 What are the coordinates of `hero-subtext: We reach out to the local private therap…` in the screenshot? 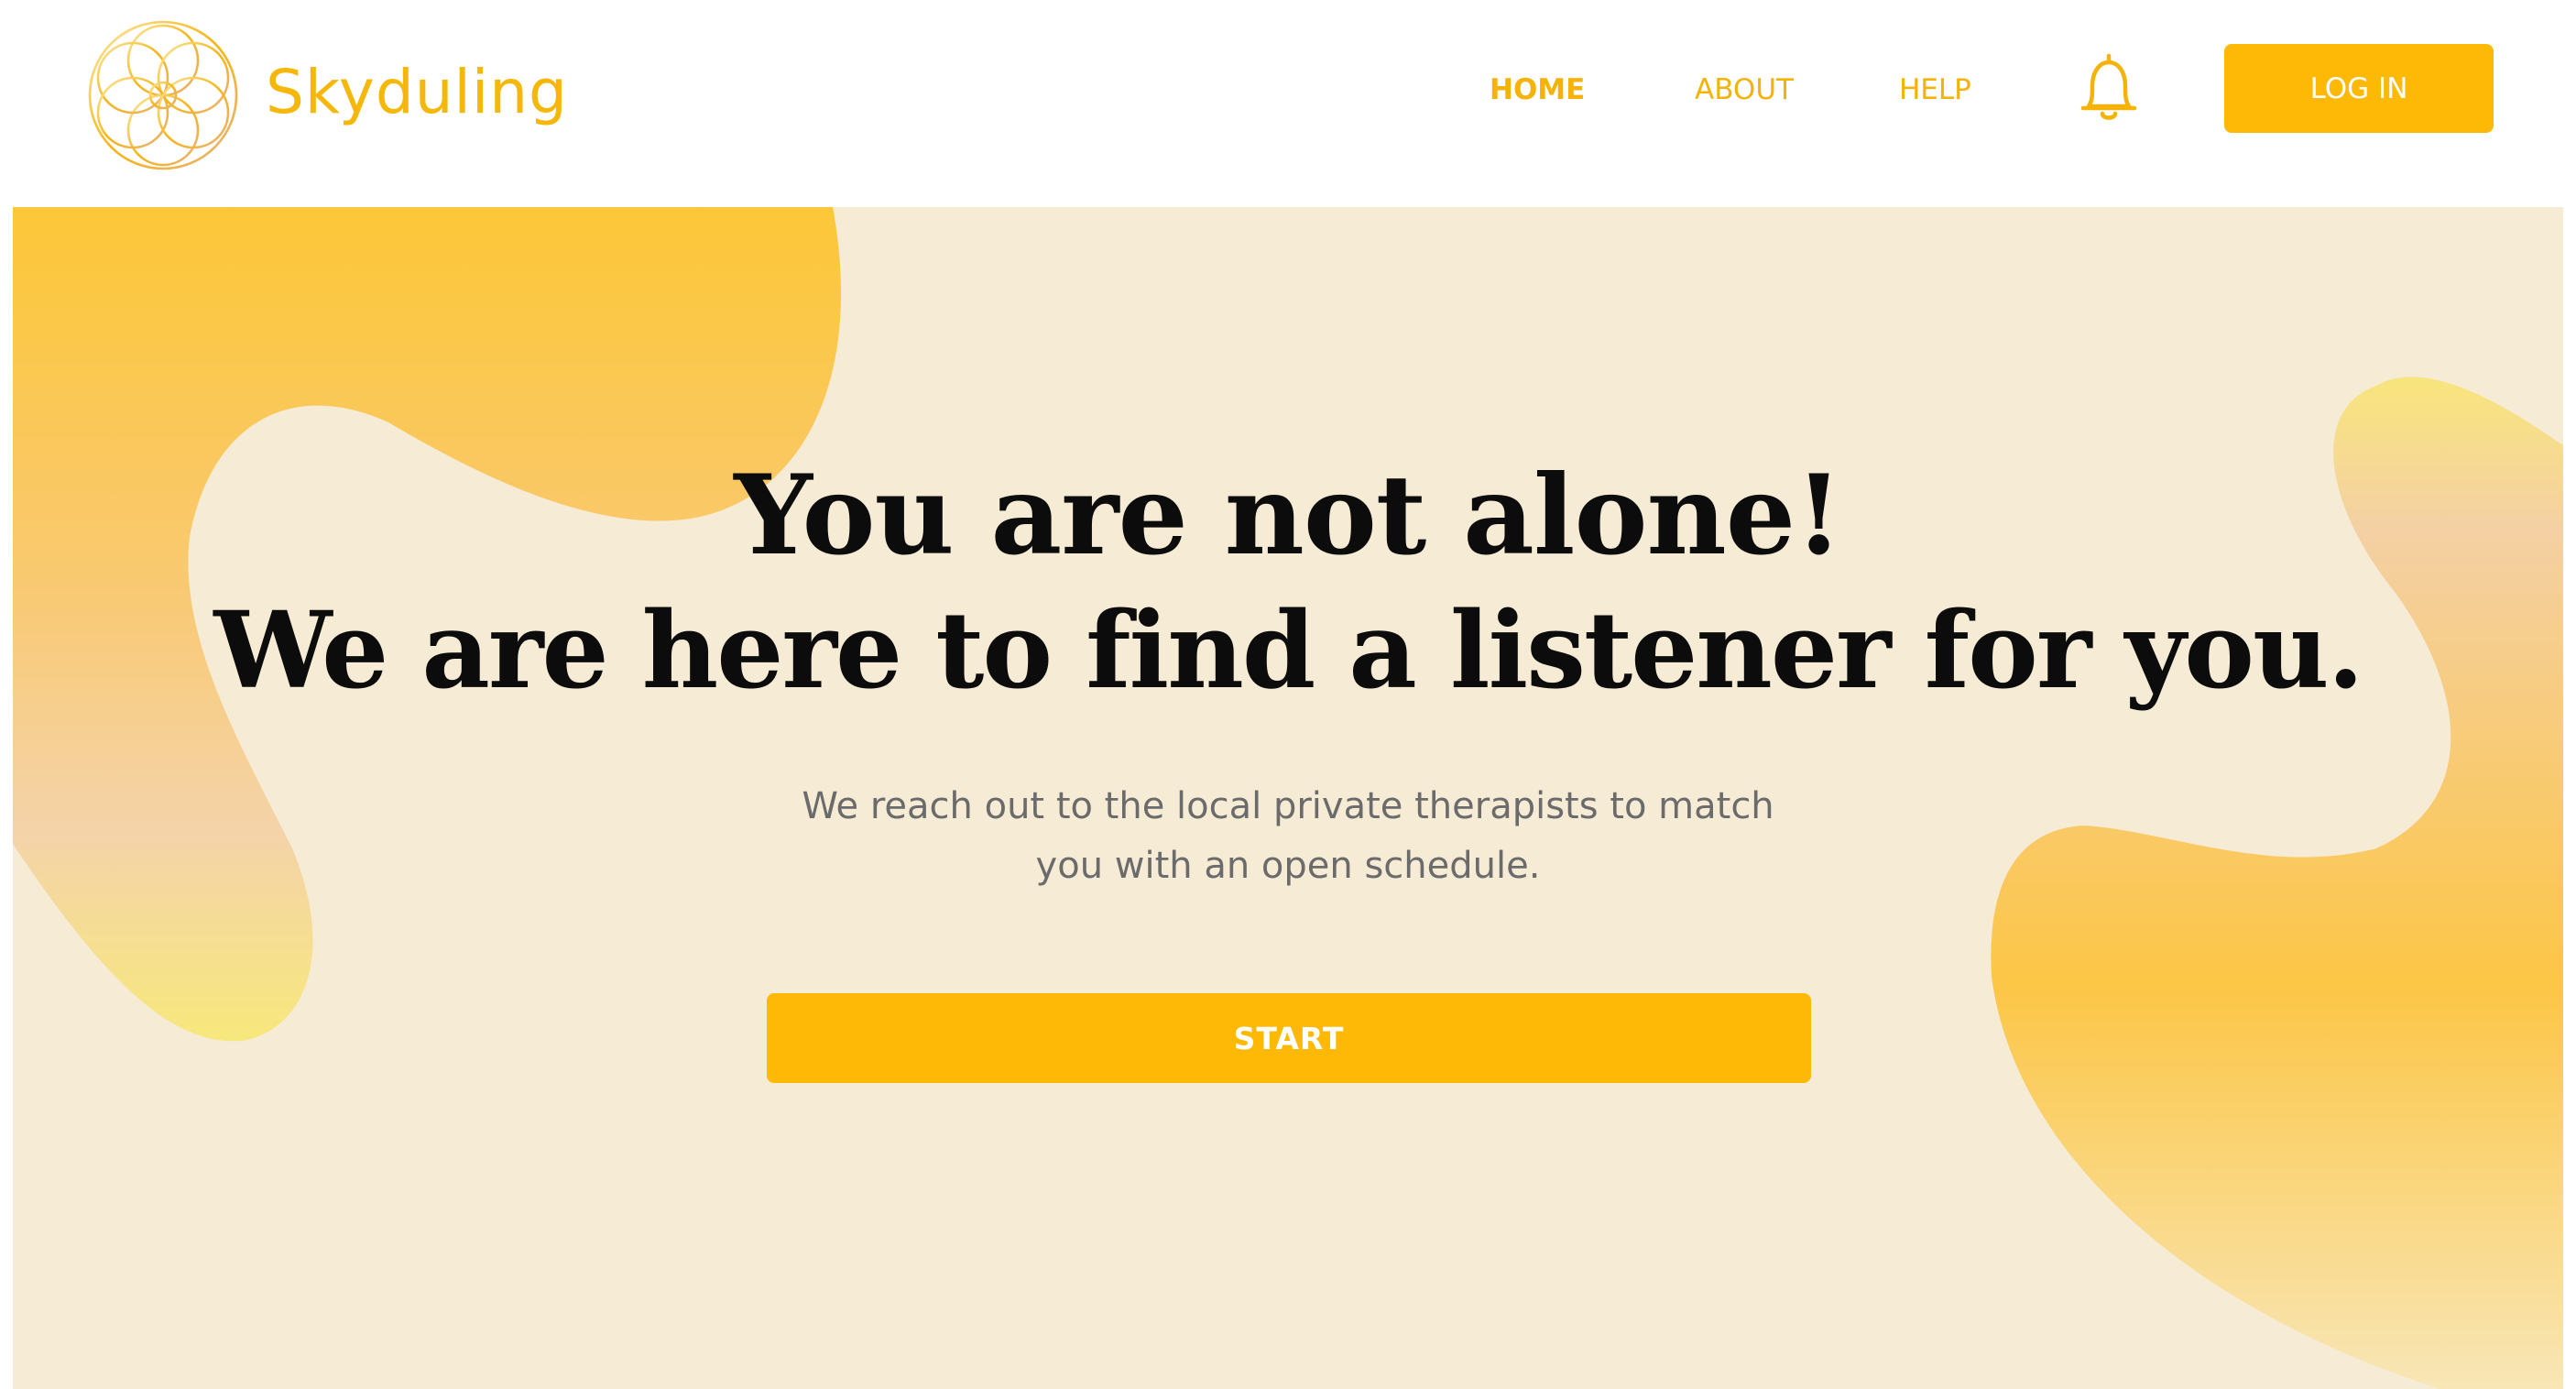 It's located at (1288, 837).